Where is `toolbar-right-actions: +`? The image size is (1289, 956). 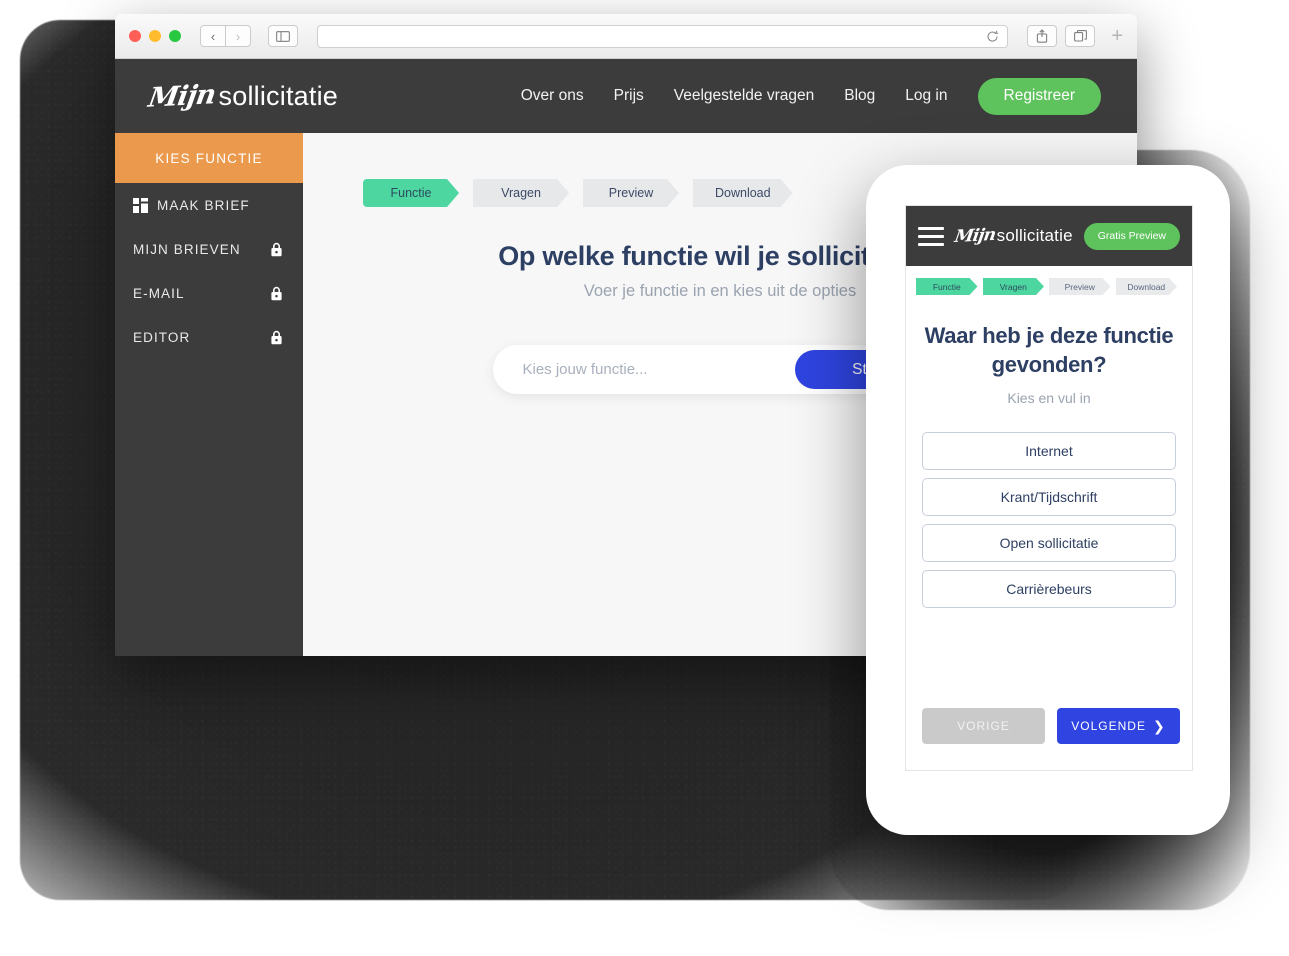
toolbar-right-actions: + is located at coordinates (1075, 36).